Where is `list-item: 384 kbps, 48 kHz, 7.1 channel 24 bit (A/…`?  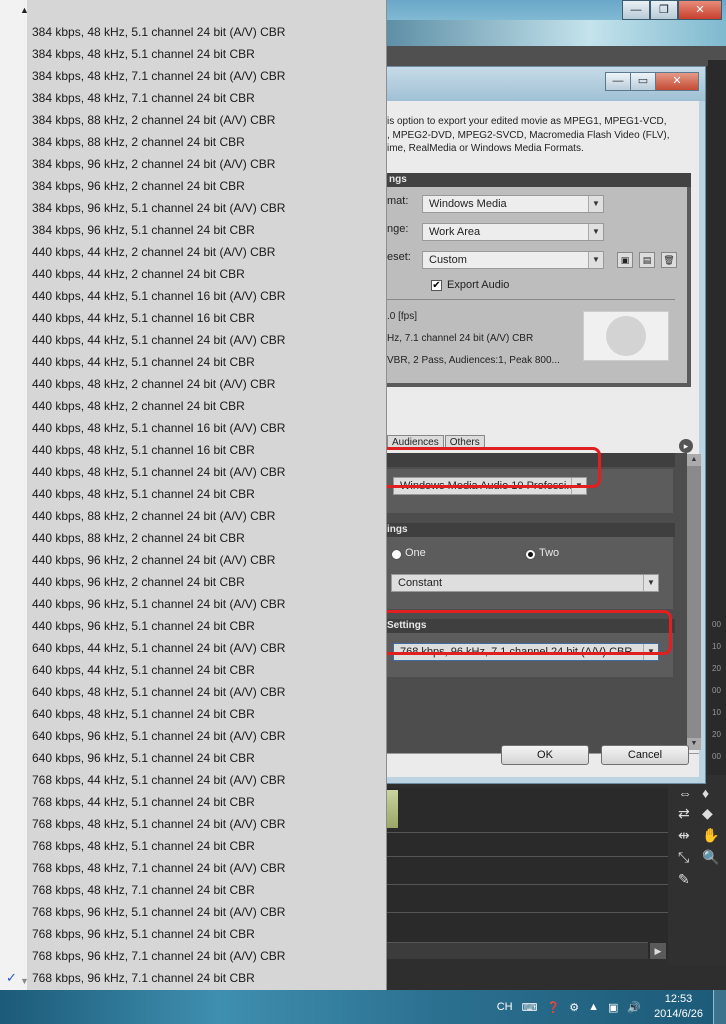 list-item: 384 kbps, 48 kHz, 7.1 channel 24 bit (A/… is located at coordinates (193, 76).